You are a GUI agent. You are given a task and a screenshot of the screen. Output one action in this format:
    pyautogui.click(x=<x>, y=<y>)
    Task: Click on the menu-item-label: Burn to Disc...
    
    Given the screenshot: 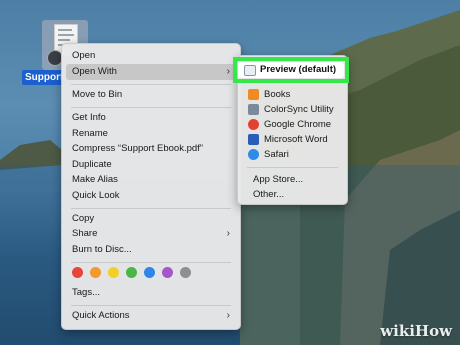 What is the action you would take?
    pyautogui.click(x=102, y=249)
    